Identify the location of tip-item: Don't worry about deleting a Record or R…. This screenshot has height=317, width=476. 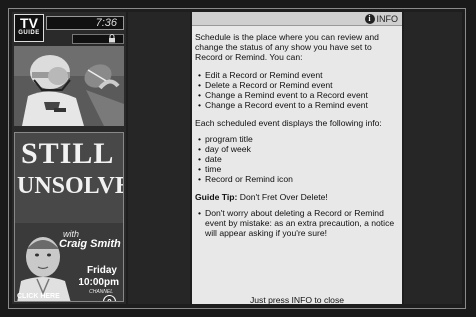
(297, 223).